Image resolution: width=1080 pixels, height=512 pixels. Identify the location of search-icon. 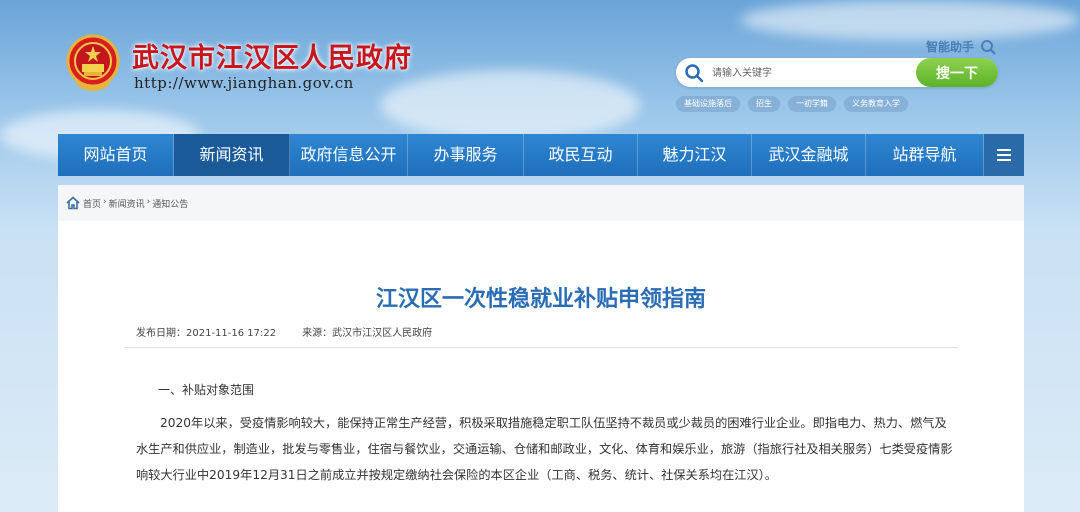
(694, 73).